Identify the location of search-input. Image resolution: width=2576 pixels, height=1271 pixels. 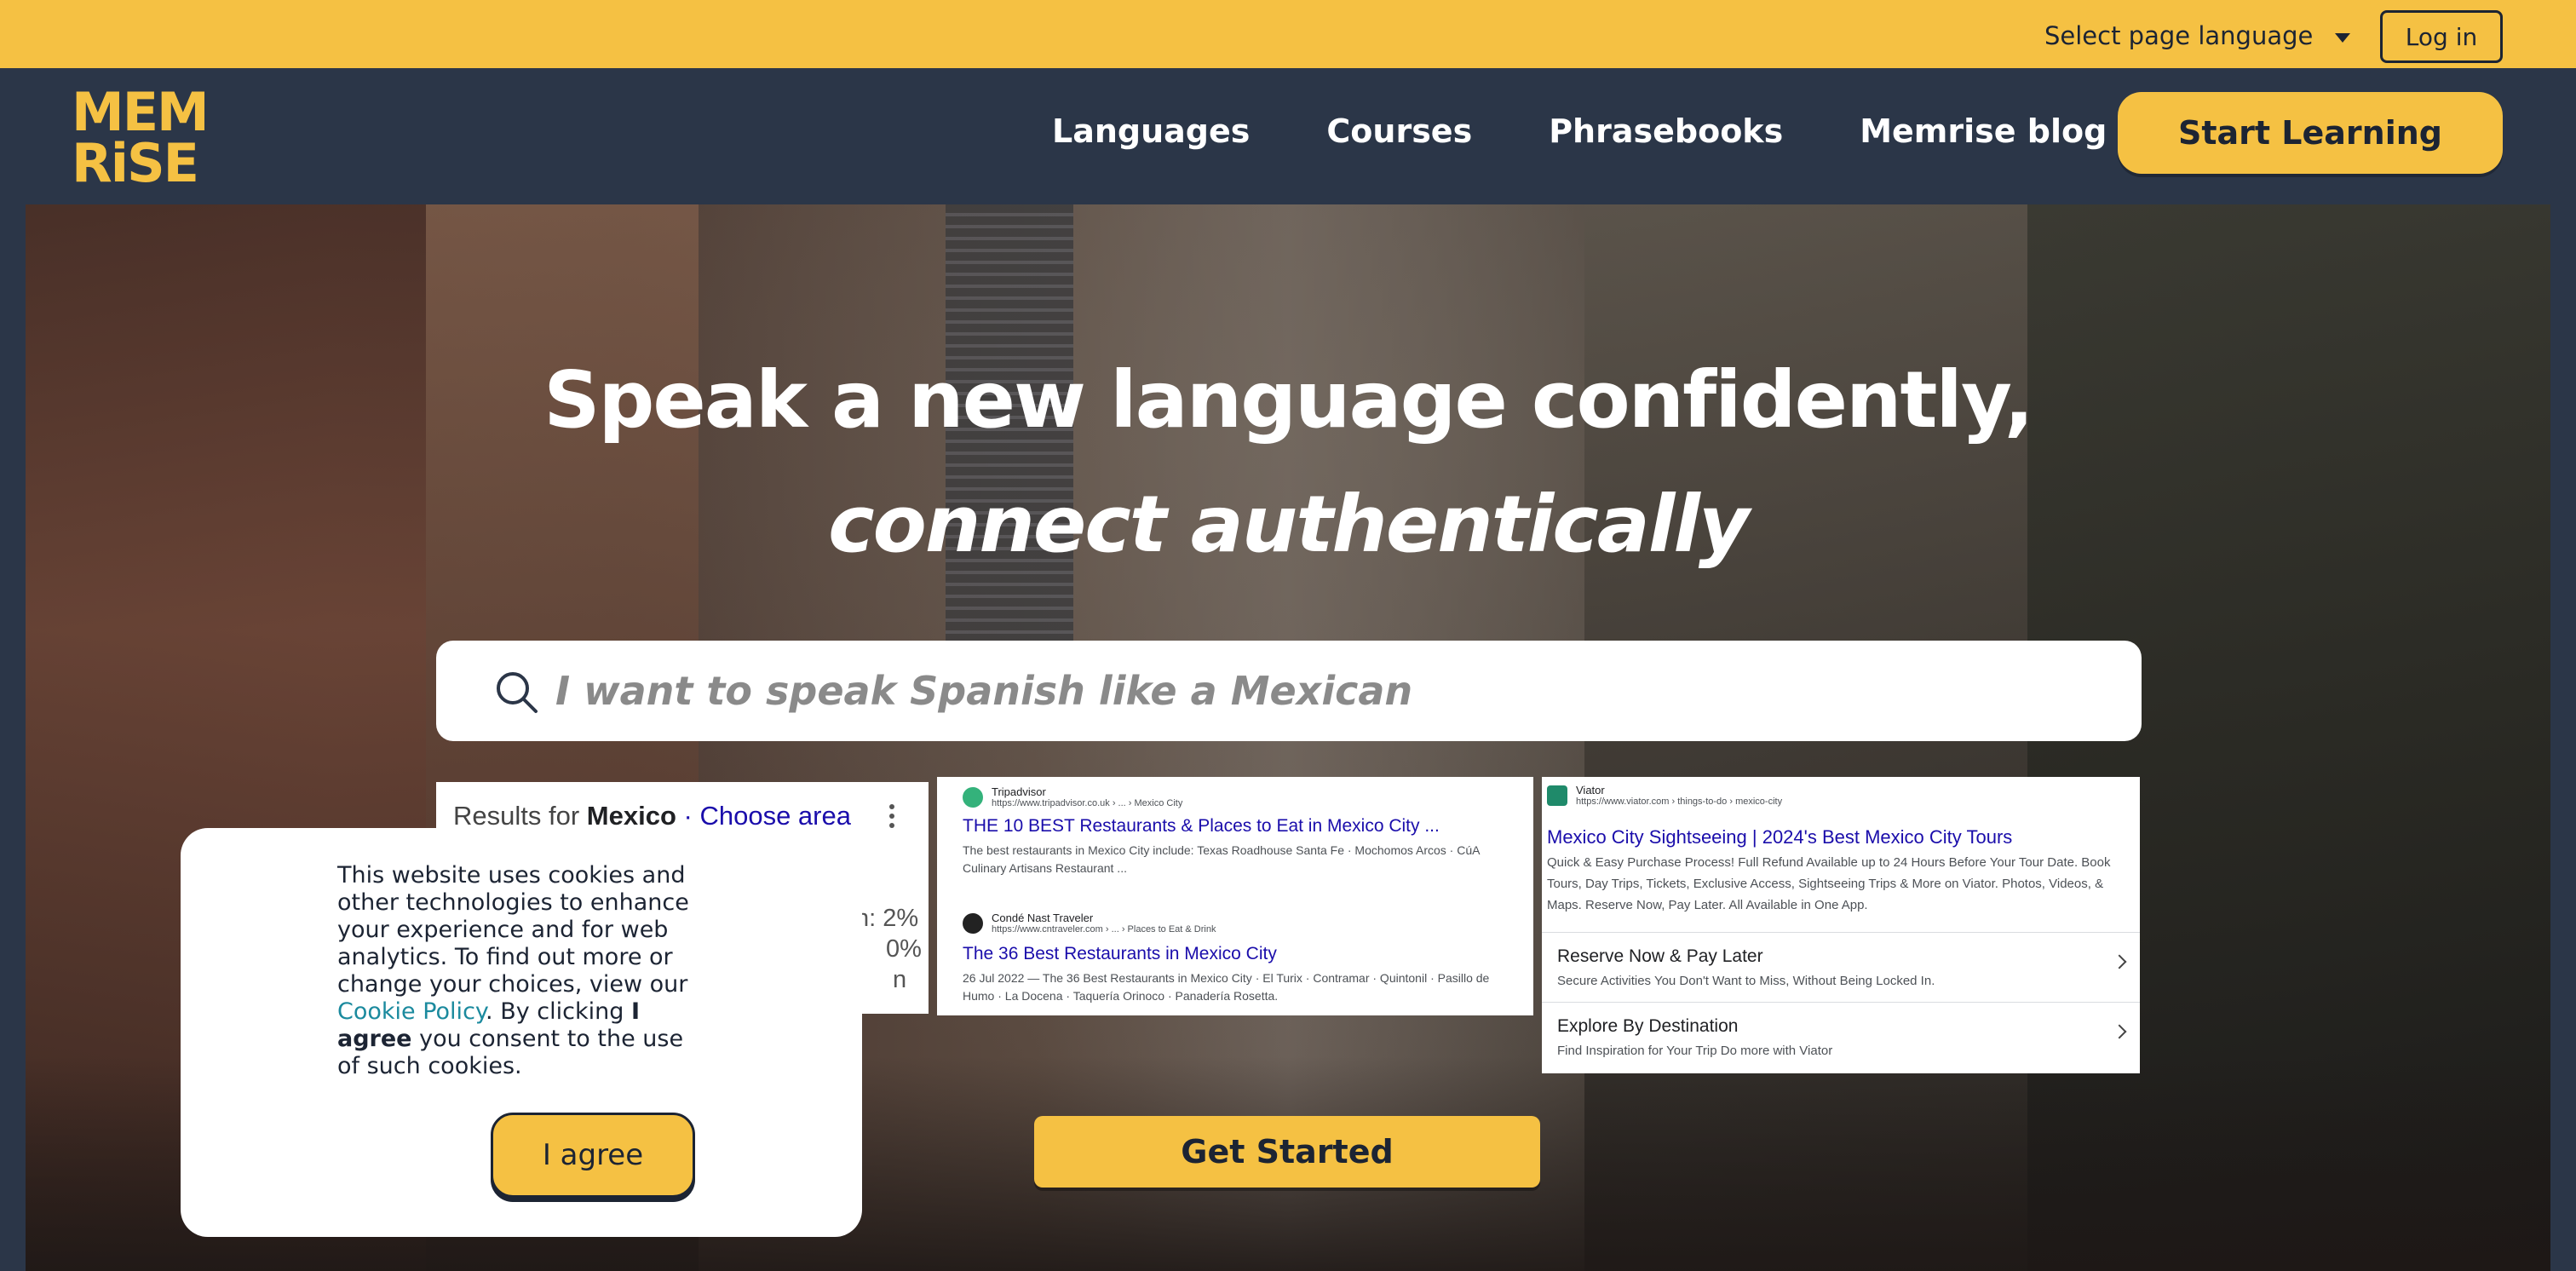
(1331, 691).